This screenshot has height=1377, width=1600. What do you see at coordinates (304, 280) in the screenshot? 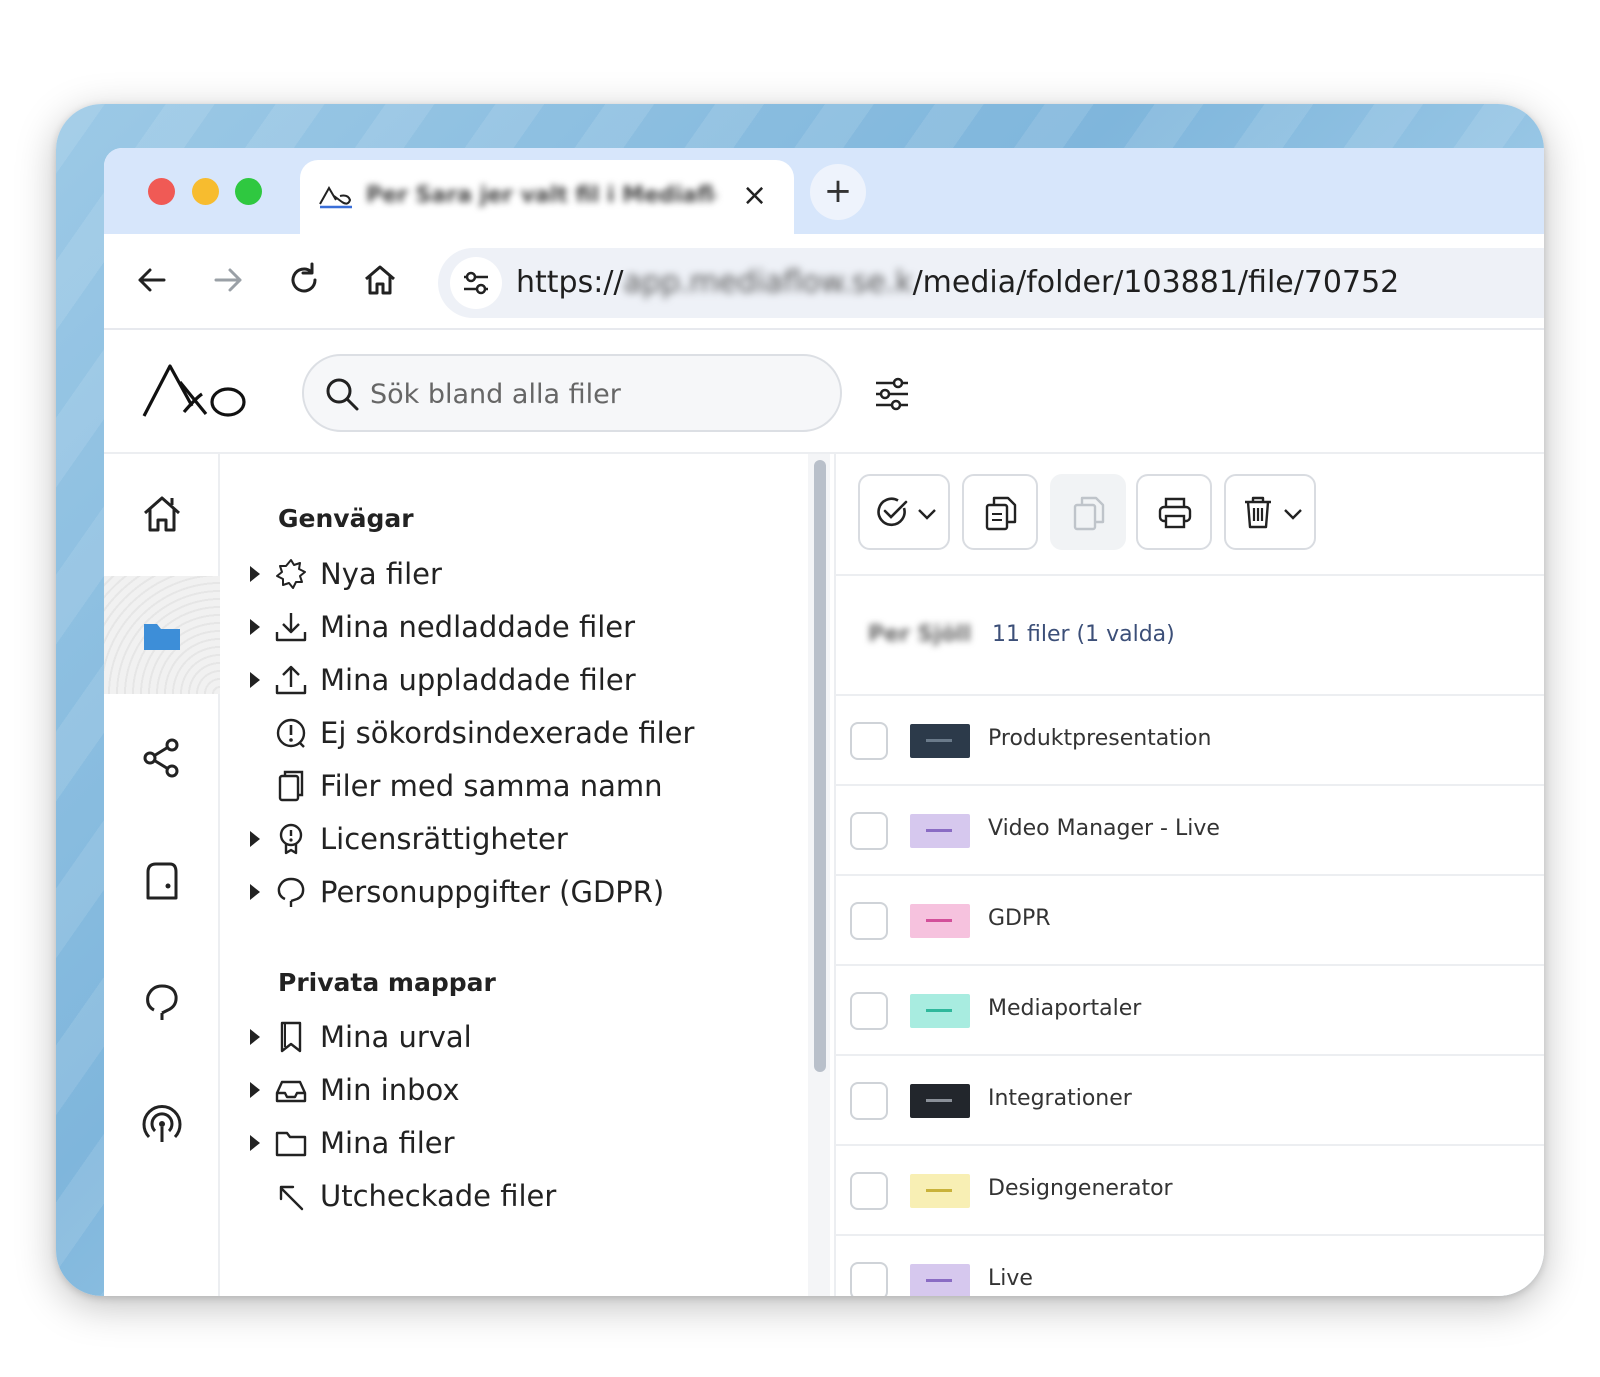
I see `reload-icon` at bounding box center [304, 280].